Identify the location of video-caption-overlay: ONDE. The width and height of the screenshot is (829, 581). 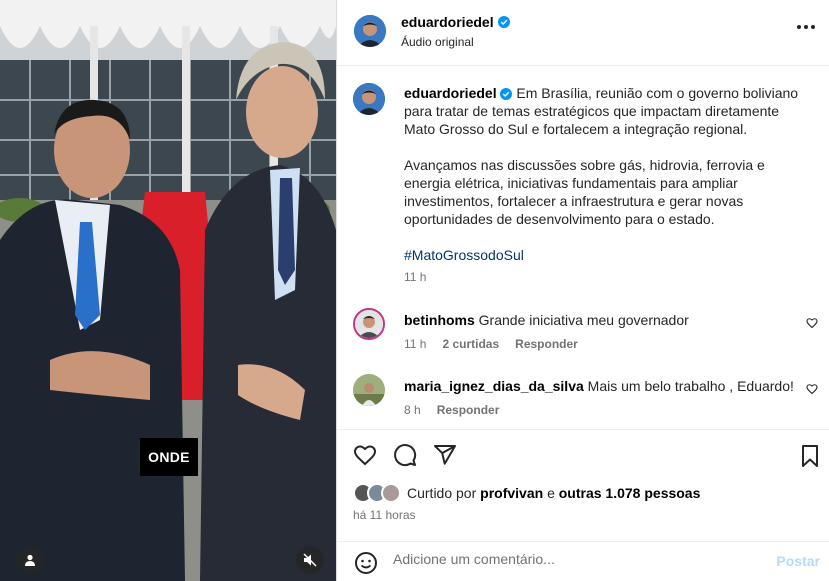
(169, 457).